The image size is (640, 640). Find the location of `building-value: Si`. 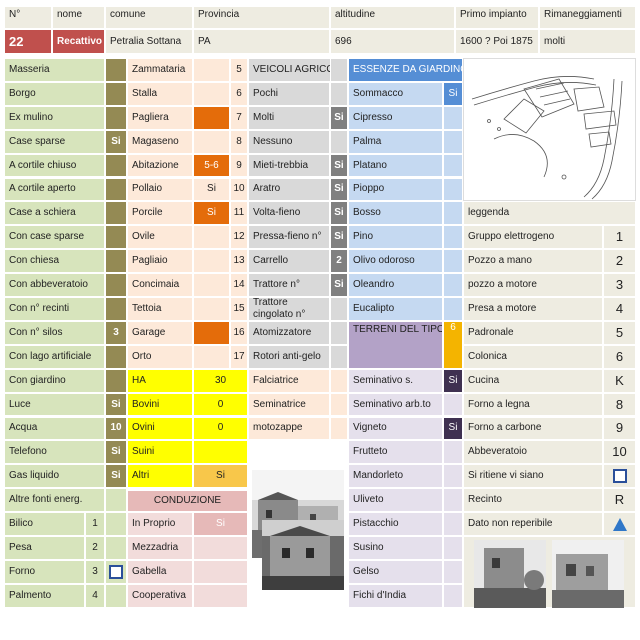

building-value: Si is located at coordinates (211, 213).